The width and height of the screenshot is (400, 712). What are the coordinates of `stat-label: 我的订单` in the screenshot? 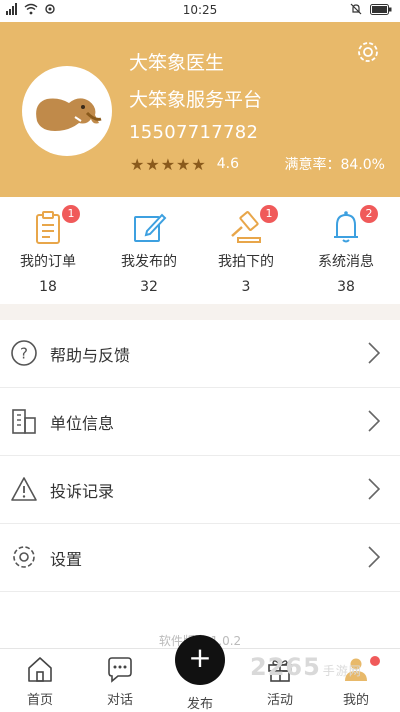 It's located at (48, 262).